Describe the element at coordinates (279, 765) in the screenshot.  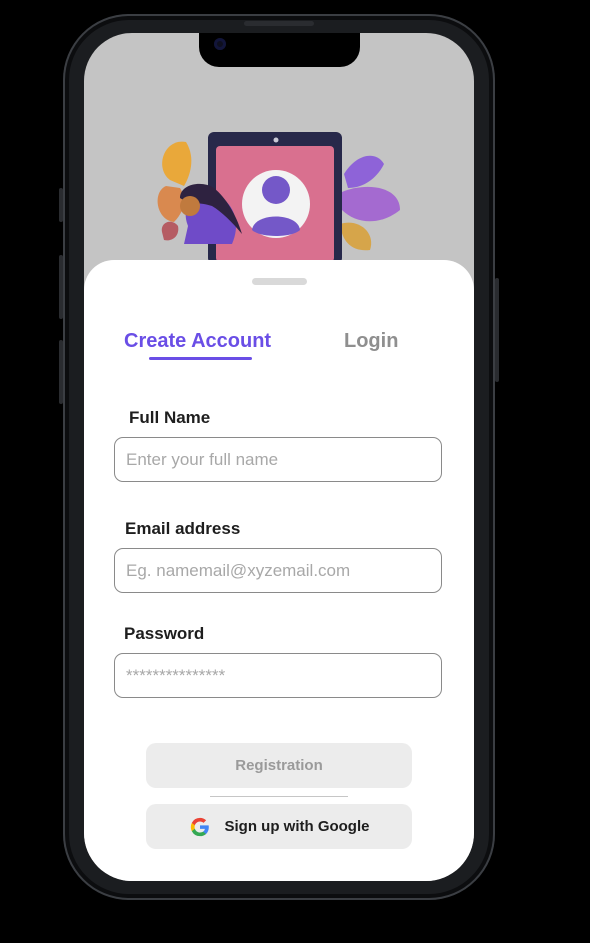
I see `registration-button: Registration` at that location.